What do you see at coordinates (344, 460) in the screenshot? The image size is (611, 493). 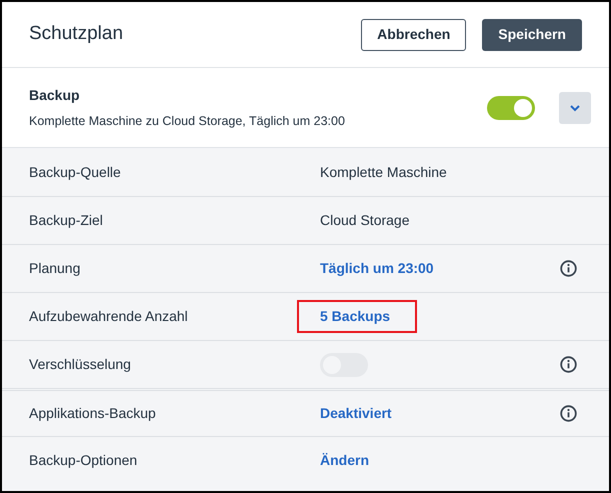 I see `setting-link: Ändern` at bounding box center [344, 460].